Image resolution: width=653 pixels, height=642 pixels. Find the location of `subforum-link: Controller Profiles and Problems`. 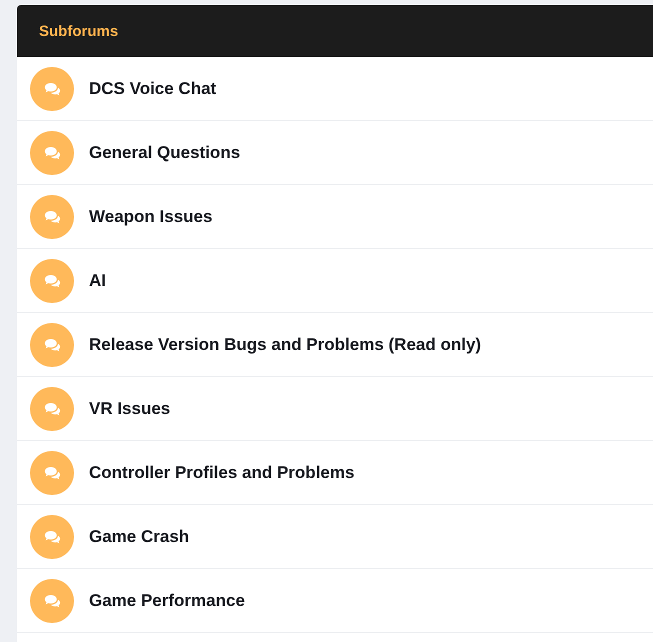

subforum-link: Controller Profiles and Problems is located at coordinates (221, 472).